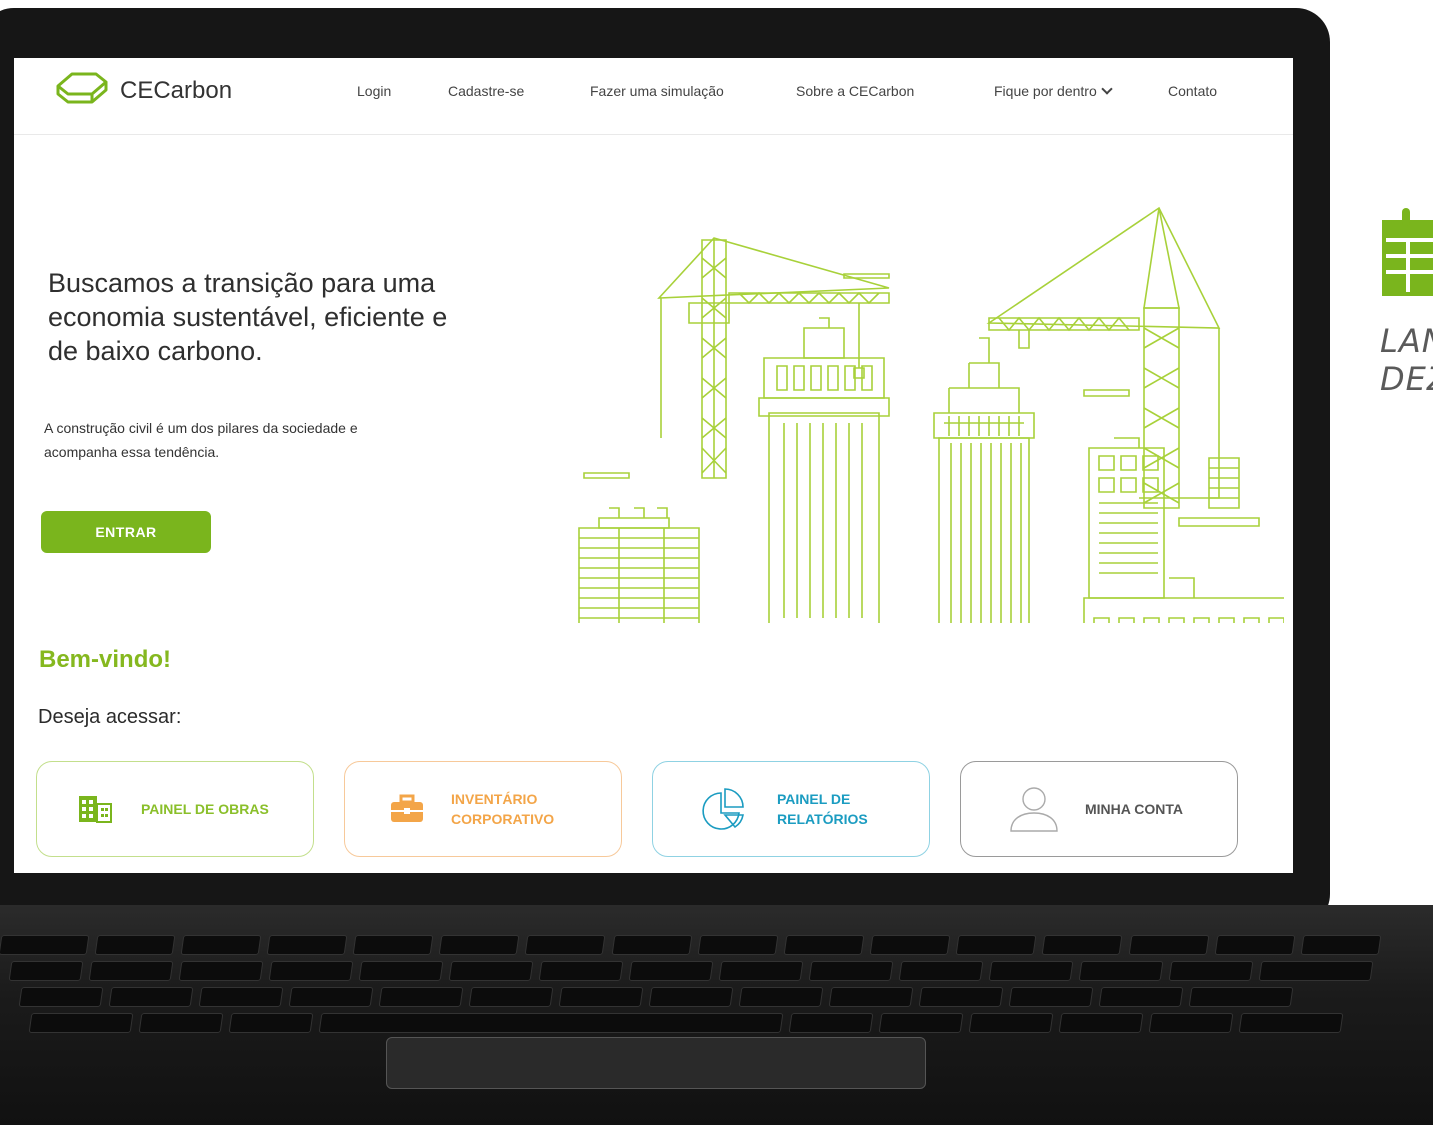 This screenshot has width=1433, height=1125. I want to click on card-minha-conta: MINHA CONTA, so click(1099, 809).